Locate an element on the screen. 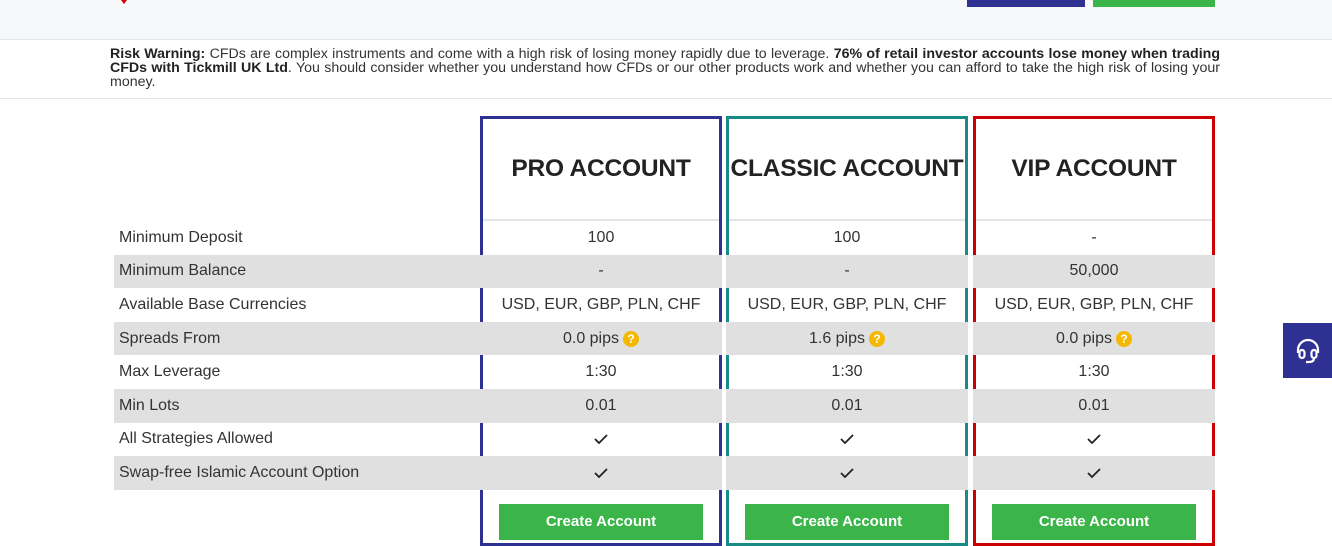 This screenshot has width=1332, height=546. feature-label: All Strategies Allowed is located at coordinates (196, 439).